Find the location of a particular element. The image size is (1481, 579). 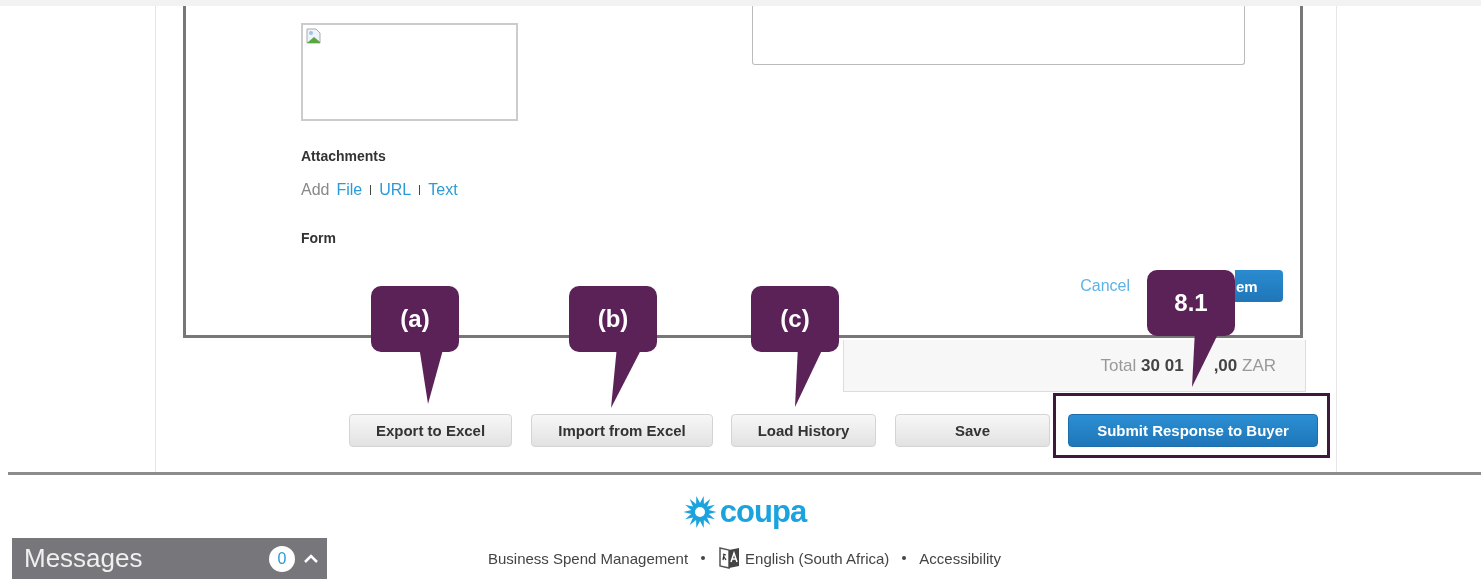

action-button: Export to Excel is located at coordinates (430, 430).